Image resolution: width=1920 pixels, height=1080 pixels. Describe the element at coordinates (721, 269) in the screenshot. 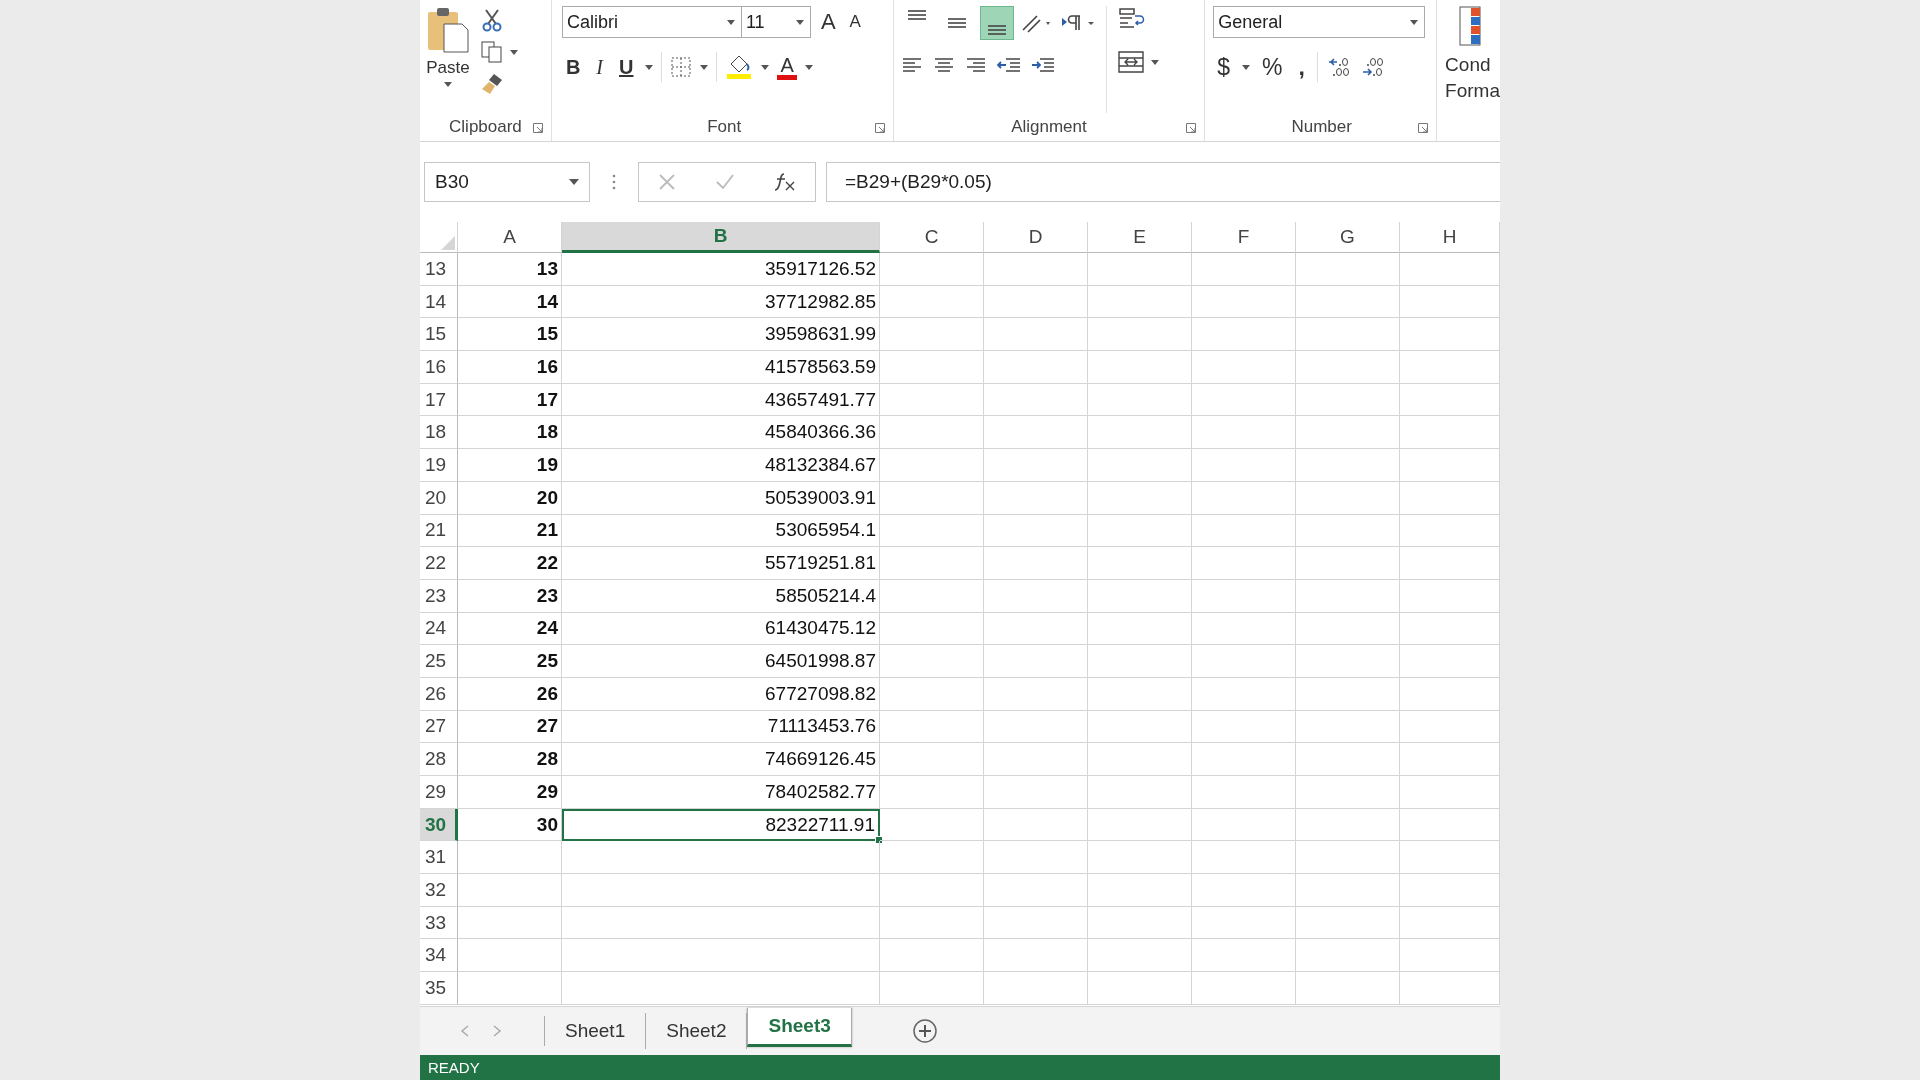

I see `table-cell: 35917126.52` at that location.